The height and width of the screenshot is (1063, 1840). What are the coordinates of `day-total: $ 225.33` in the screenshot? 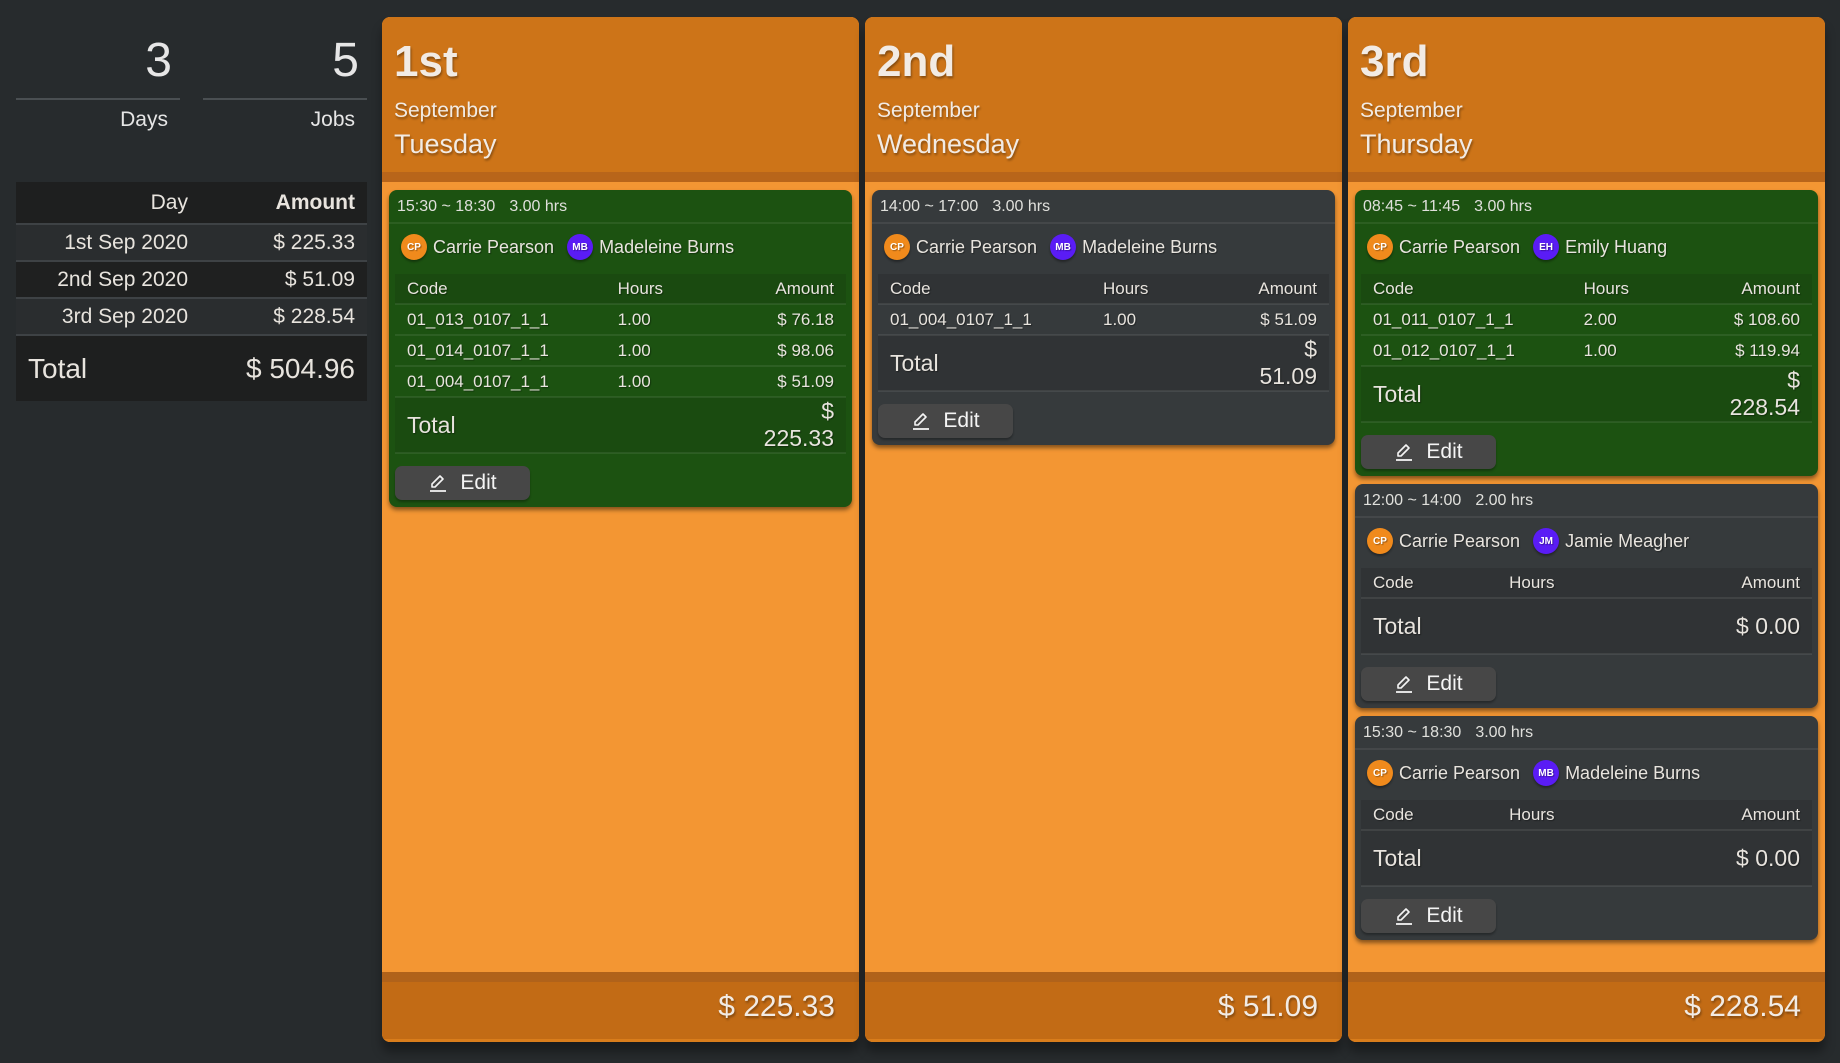 It's located at (776, 1006).